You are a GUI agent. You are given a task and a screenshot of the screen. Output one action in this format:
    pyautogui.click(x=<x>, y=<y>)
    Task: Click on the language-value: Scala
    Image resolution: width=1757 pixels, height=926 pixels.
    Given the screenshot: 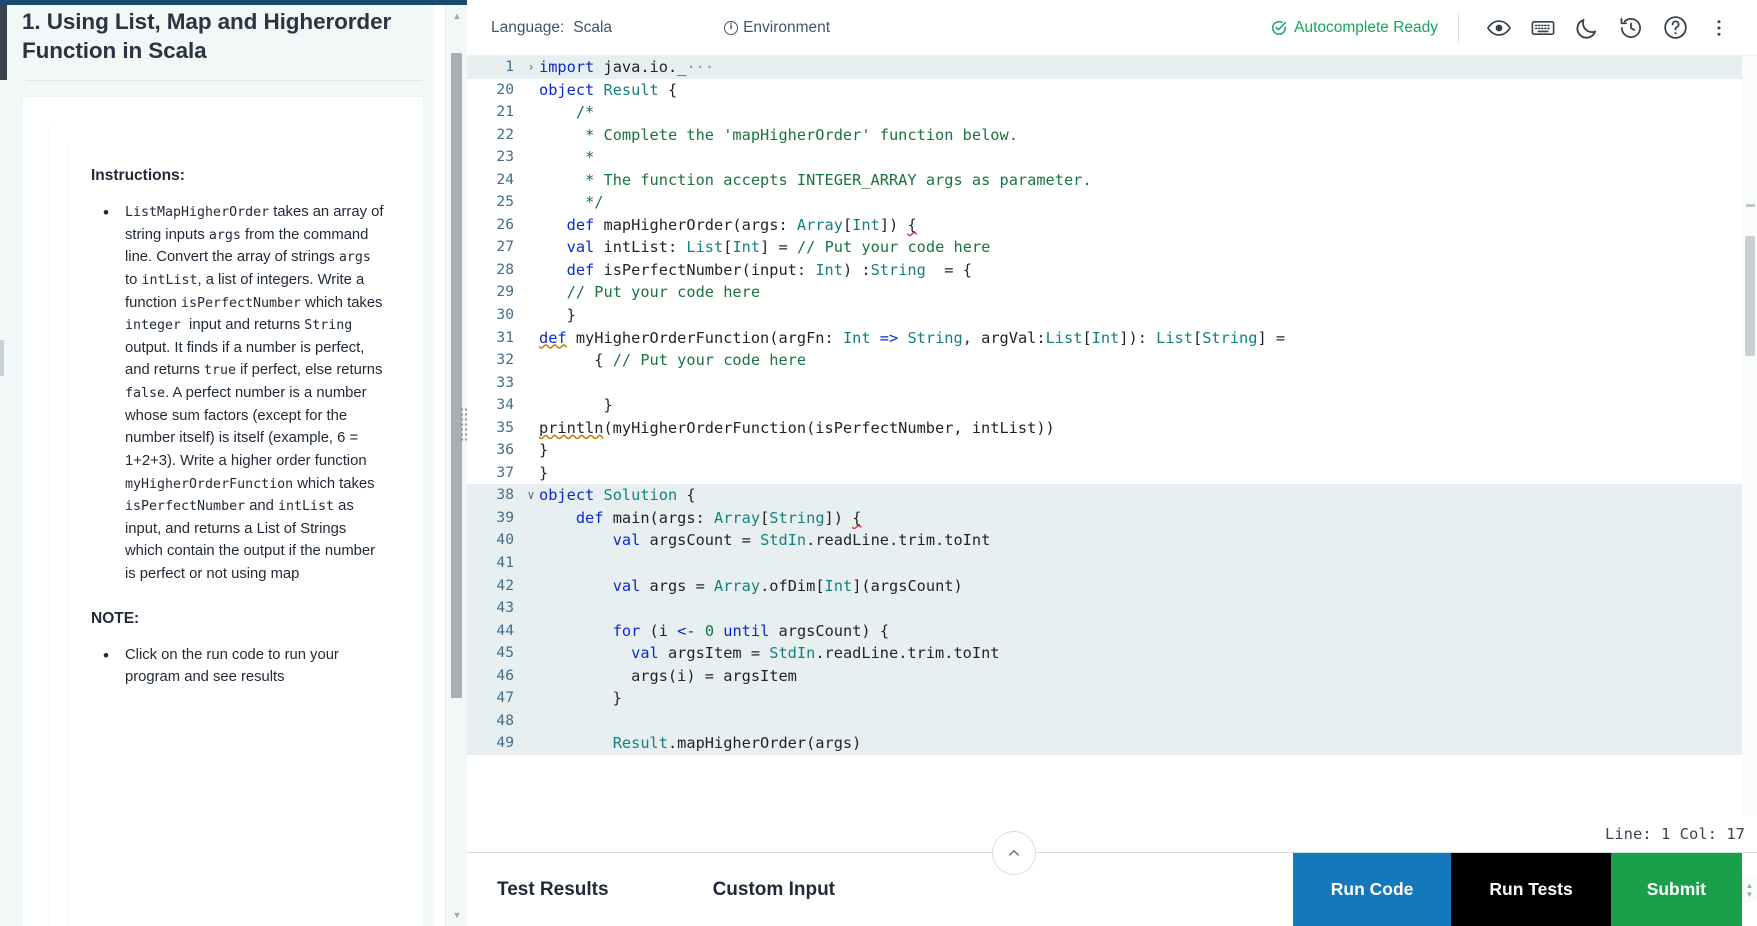 What is the action you would take?
    pyautogui.click(x=592, y=28)
    